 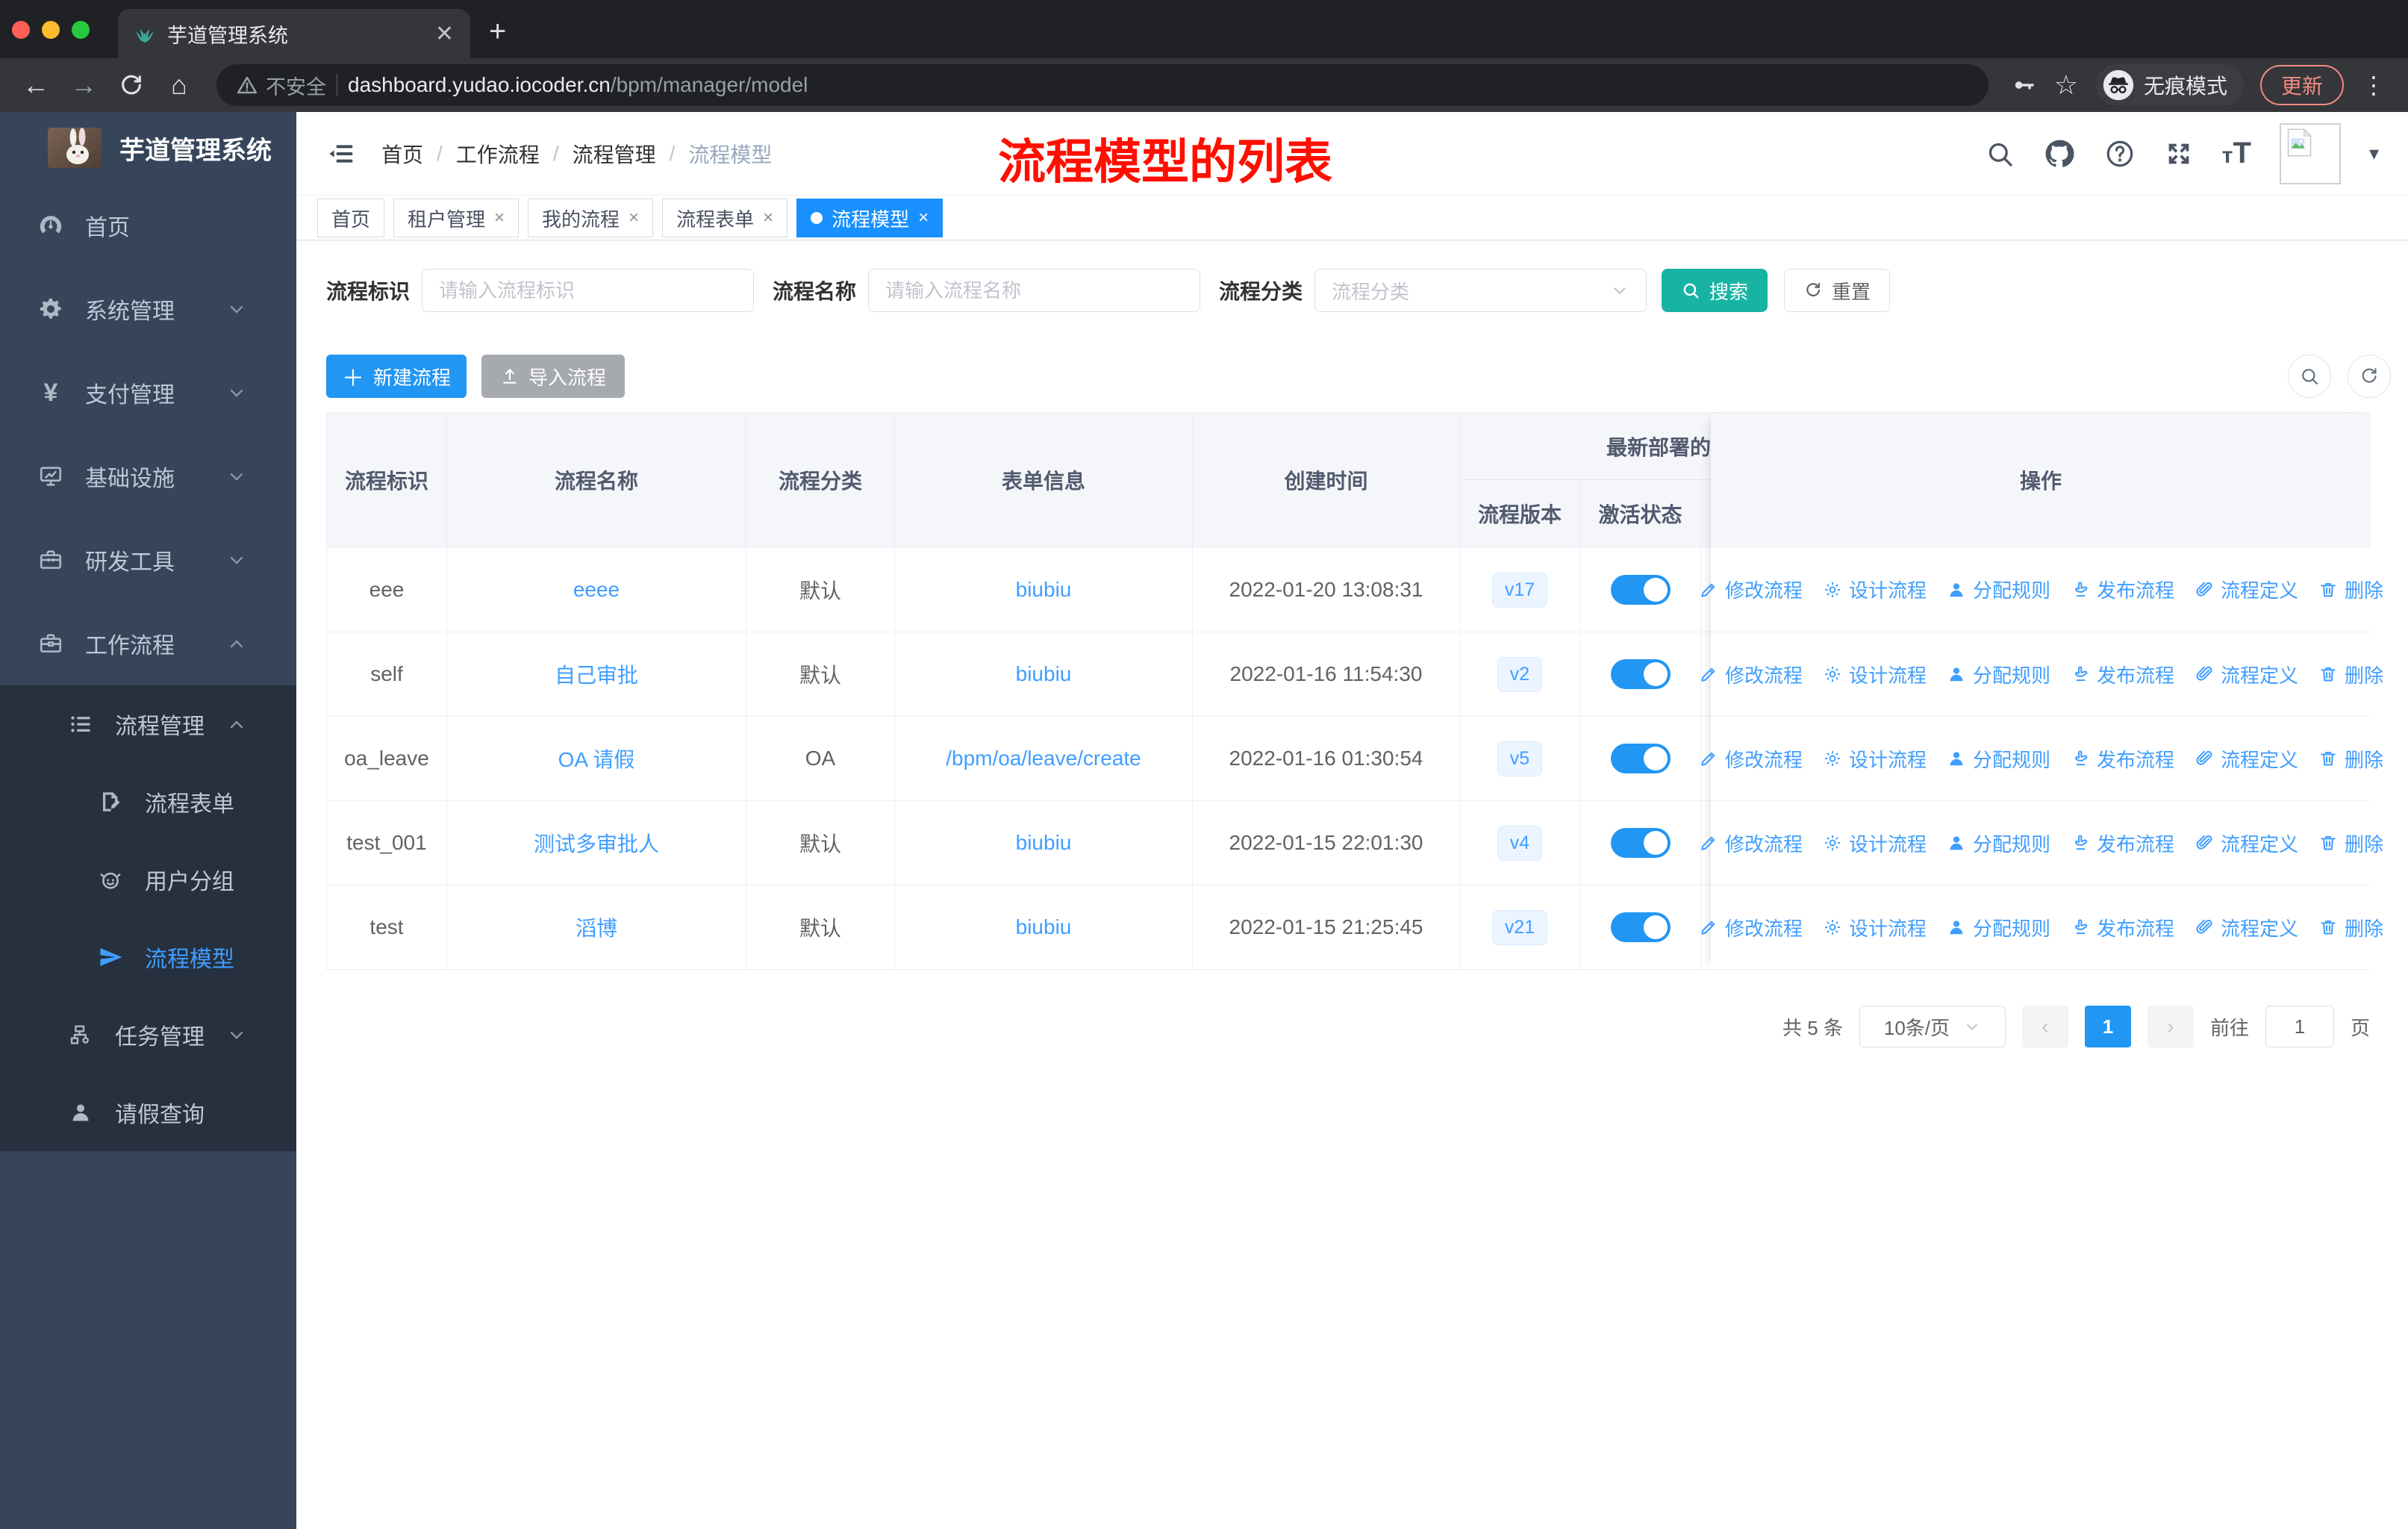 I want to click on bookmark-star-icon: ☆, so click(x=2066, y=85).